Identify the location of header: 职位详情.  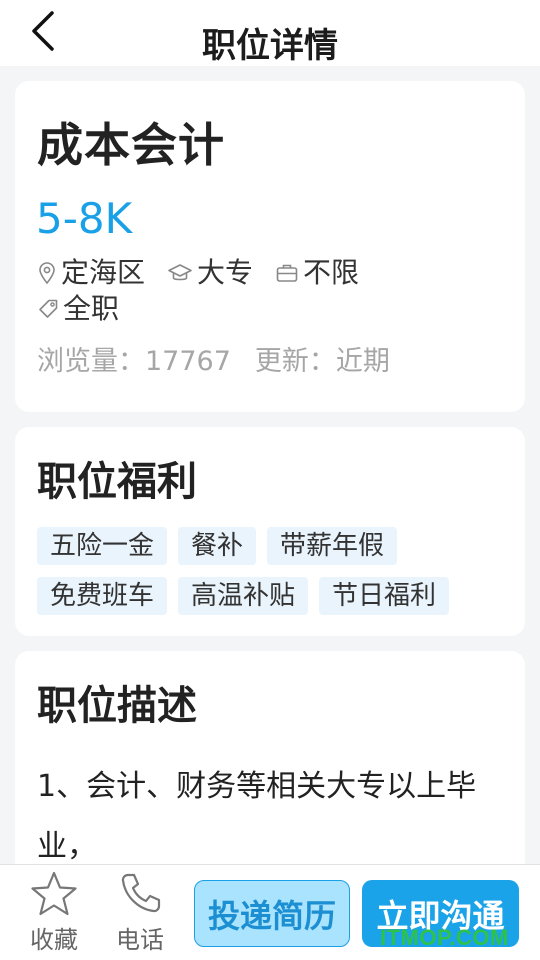
(270, 33).